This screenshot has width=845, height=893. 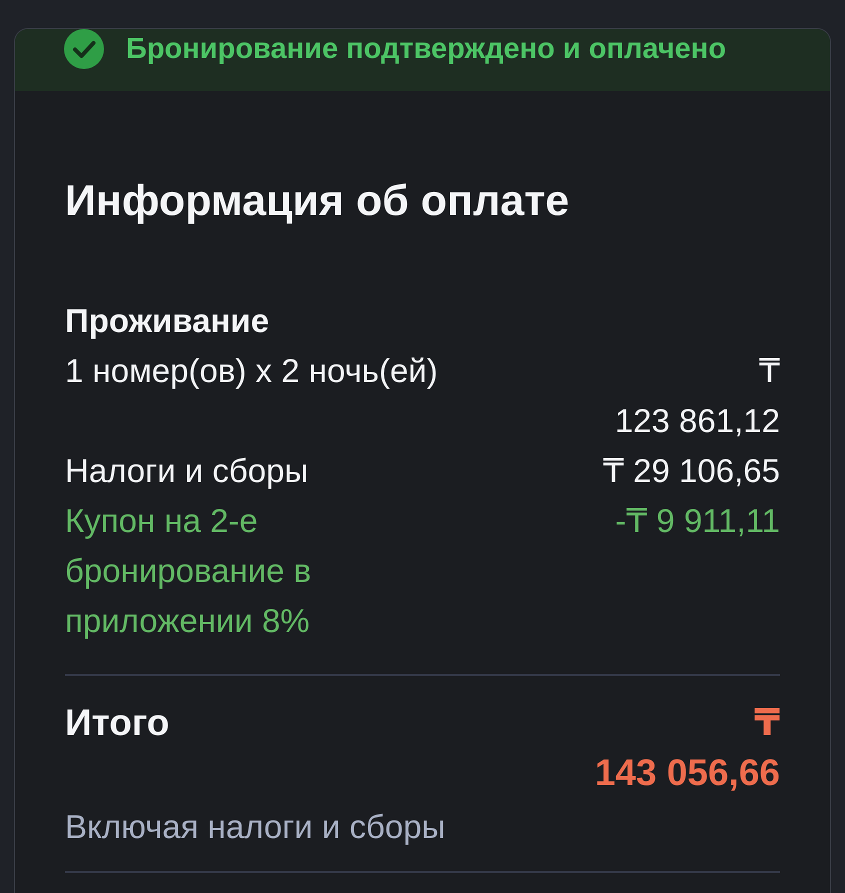 I want to click on total-amount: ₸ 143 056,66, so click(x=687, y=748).